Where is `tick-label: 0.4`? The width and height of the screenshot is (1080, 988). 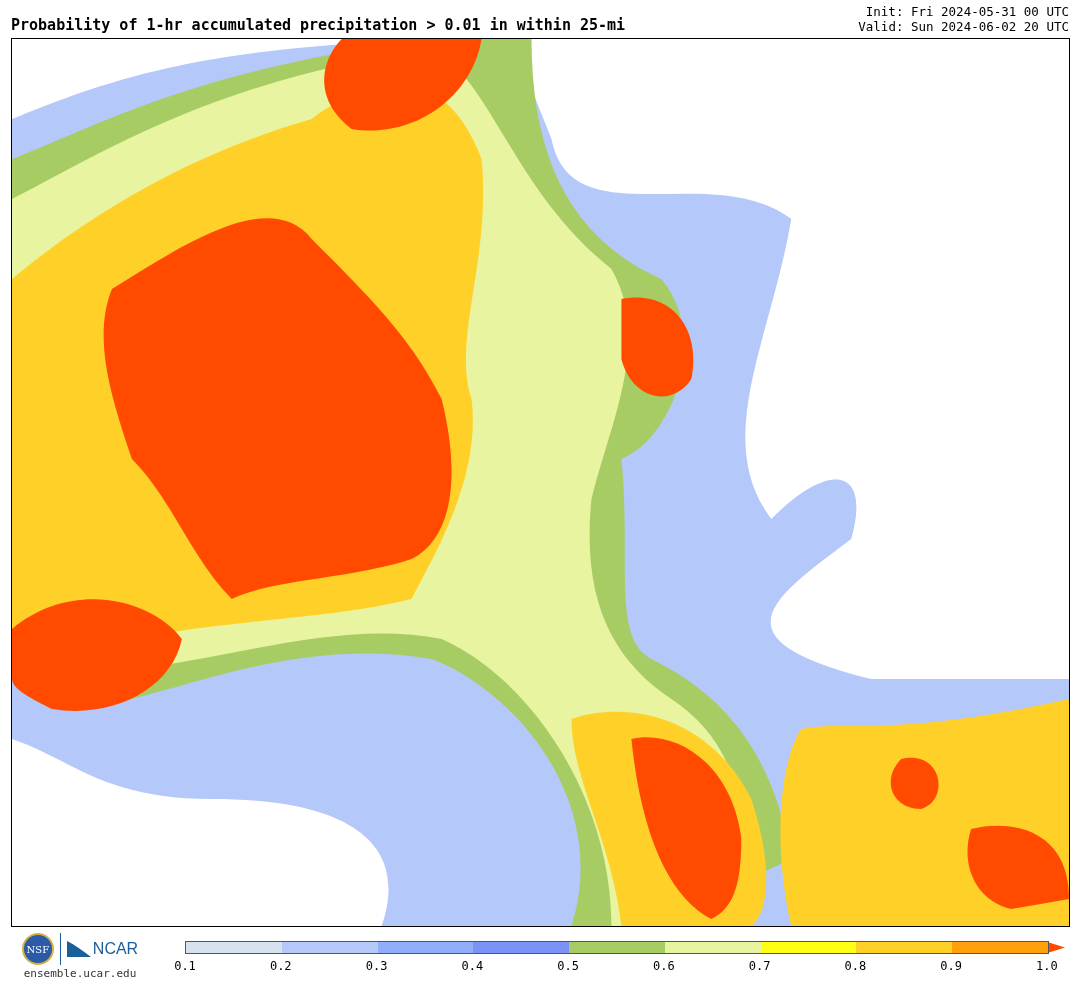
tick-label: 0.4 is located at coordinates (472, 966).